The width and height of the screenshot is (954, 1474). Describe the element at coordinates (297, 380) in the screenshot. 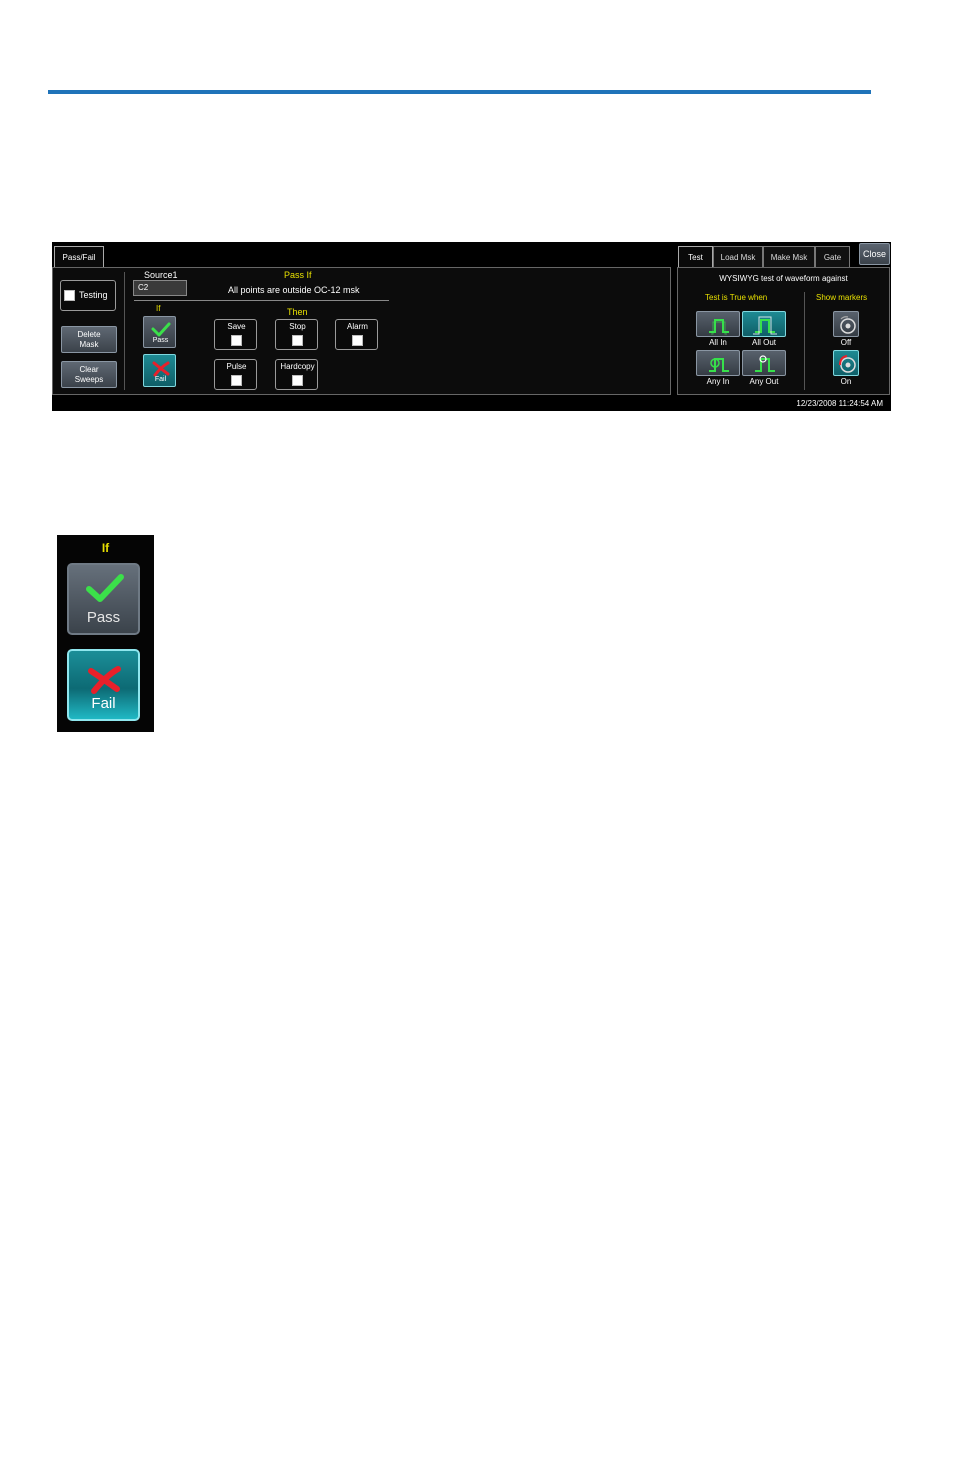

I see `hardcopy-checkbox` at that location.